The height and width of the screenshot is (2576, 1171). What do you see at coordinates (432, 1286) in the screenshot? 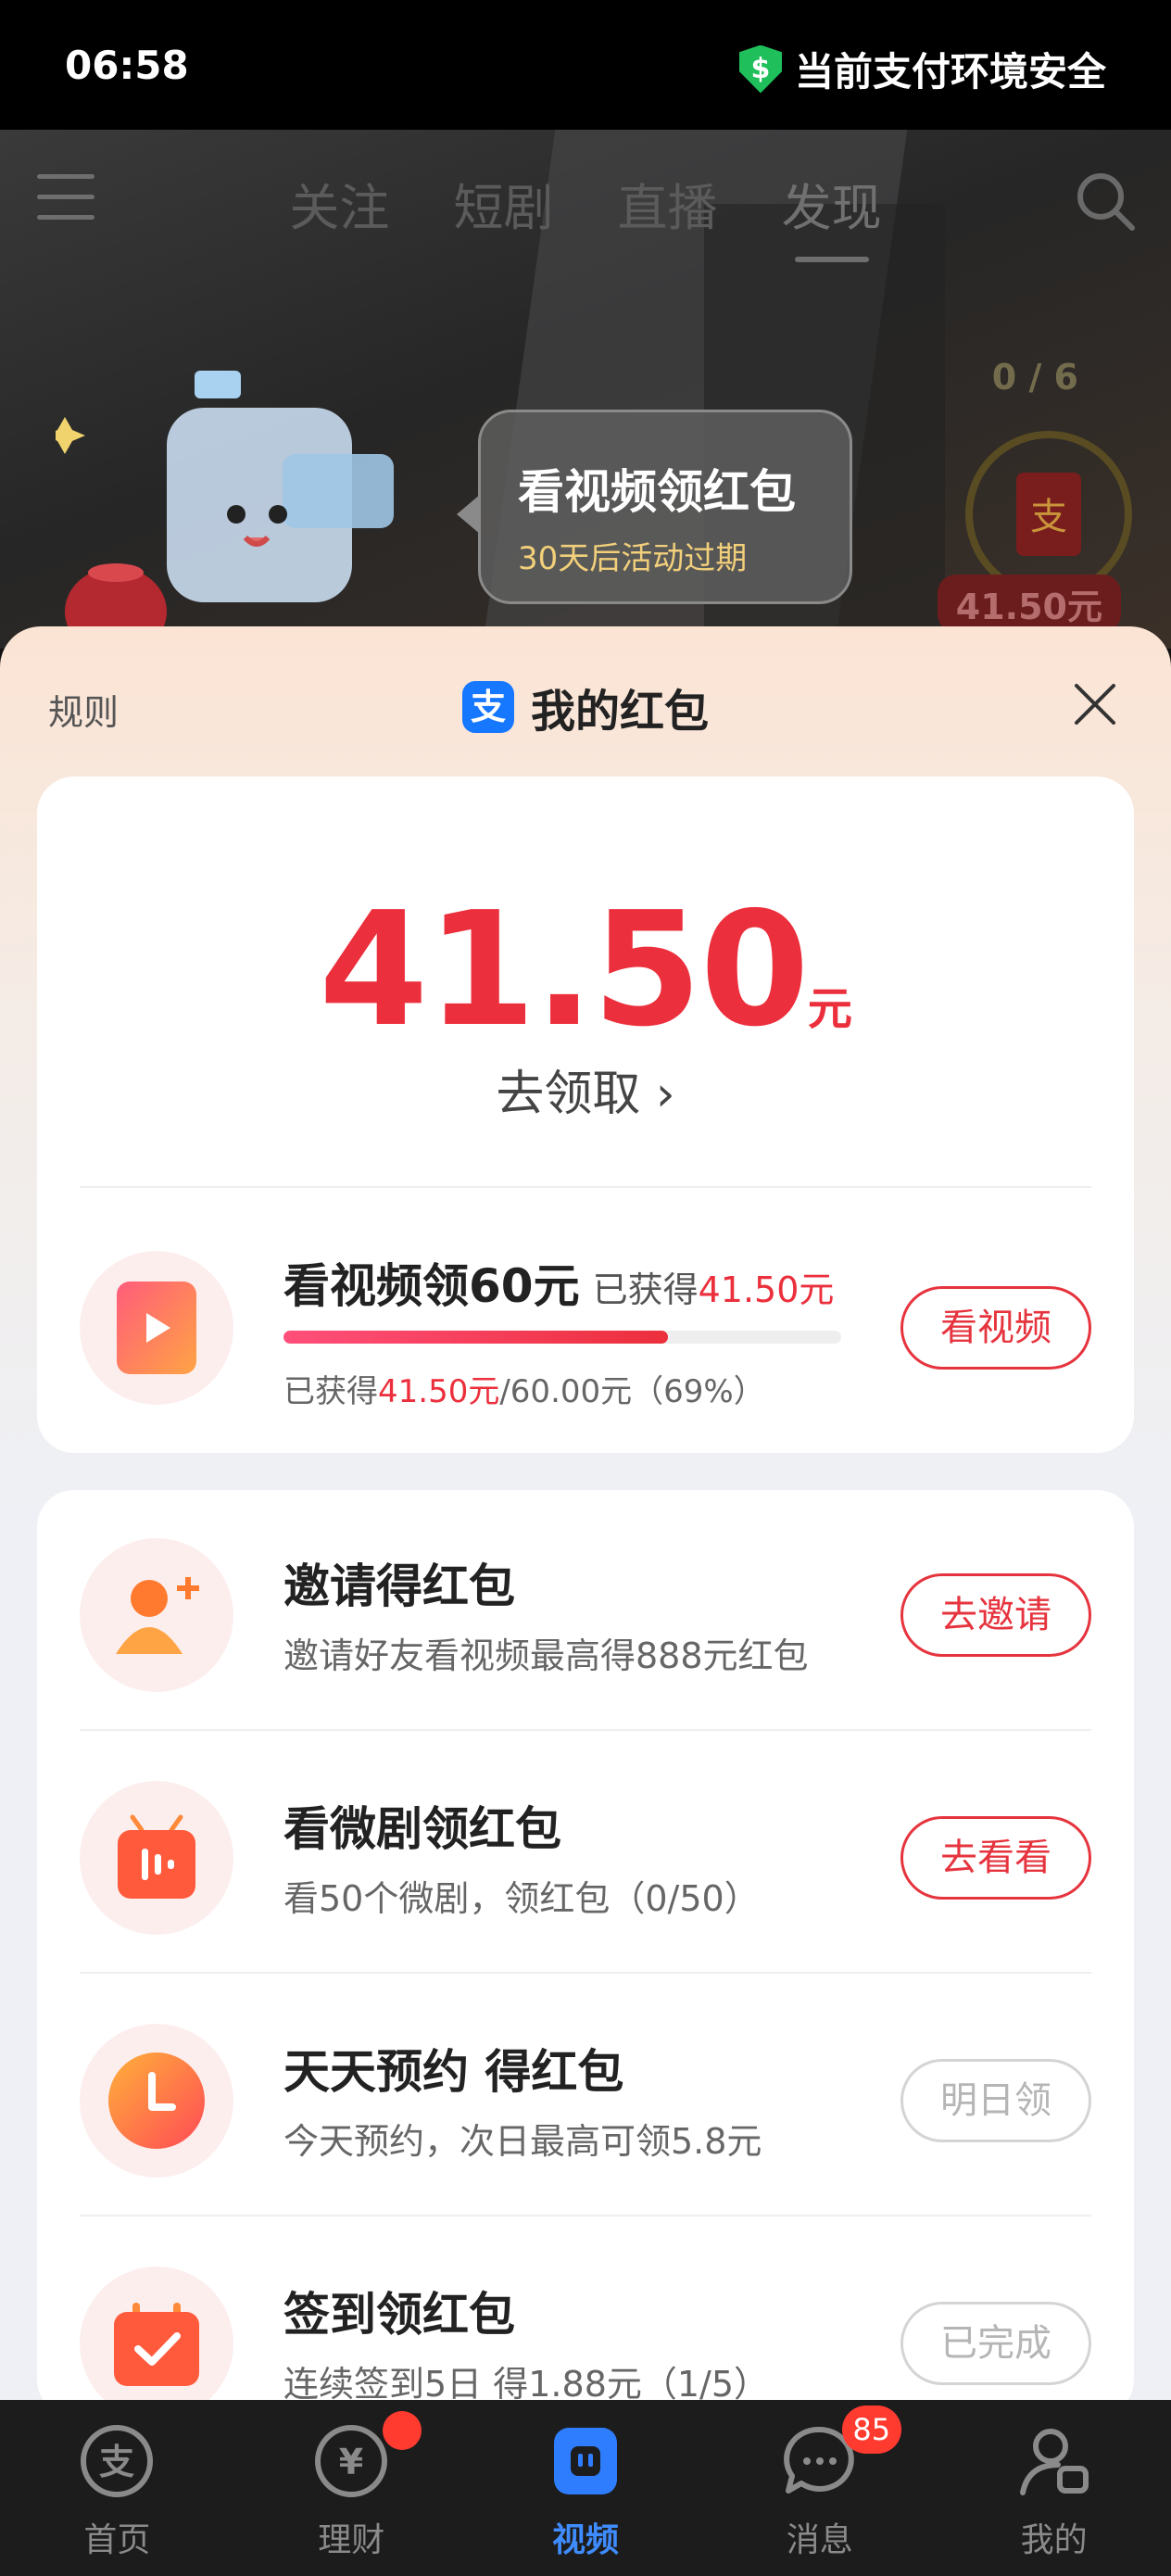
I see `watch-task-name: 看视频领60元` at bounding box center [432, 1286].